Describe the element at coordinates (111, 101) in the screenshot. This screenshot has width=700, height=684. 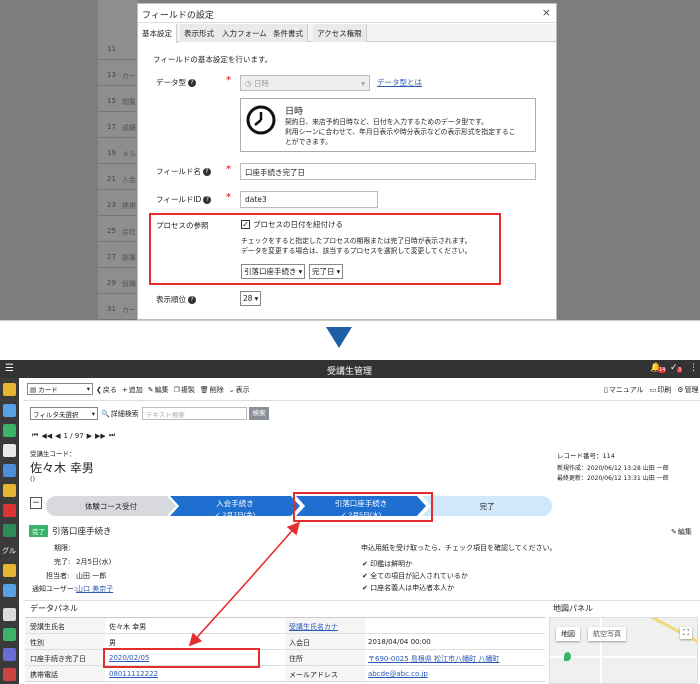
I see `row-number: 15` at that location.